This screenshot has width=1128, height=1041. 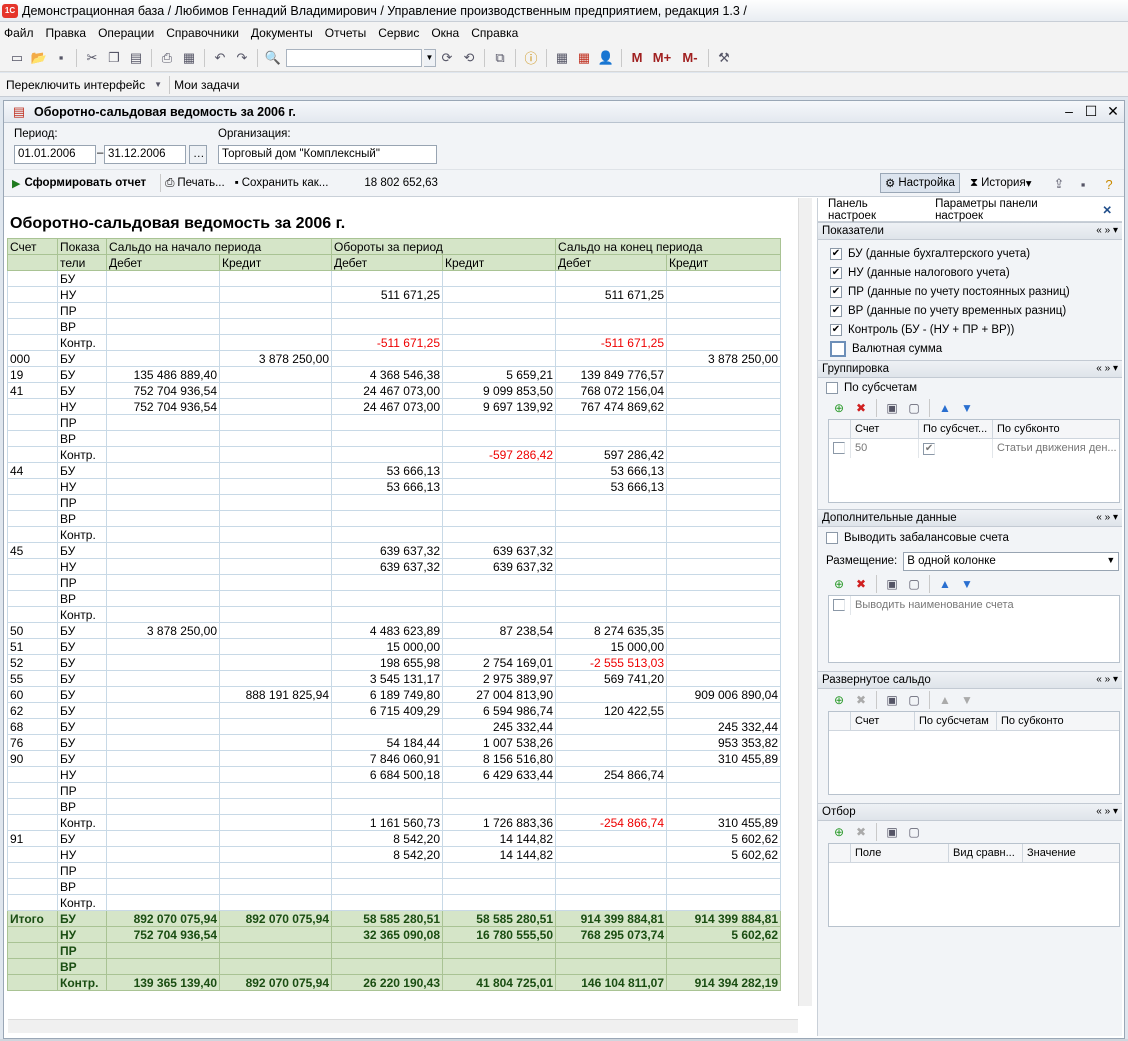 What do you see at coordinates (394, 950) in the screenshot?
I see `totals-row: ПР` at bounding box center [394, 950].